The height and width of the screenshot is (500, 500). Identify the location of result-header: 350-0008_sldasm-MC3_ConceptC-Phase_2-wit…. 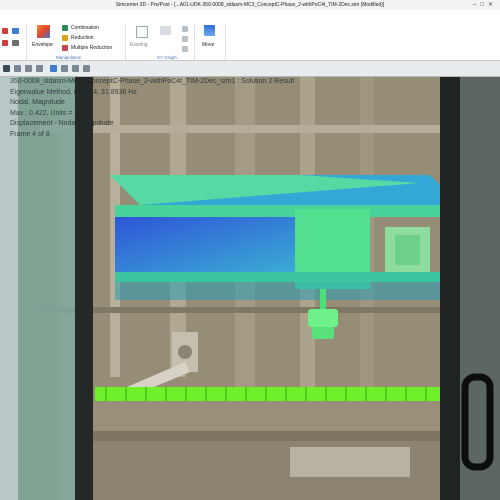
(175, 112).